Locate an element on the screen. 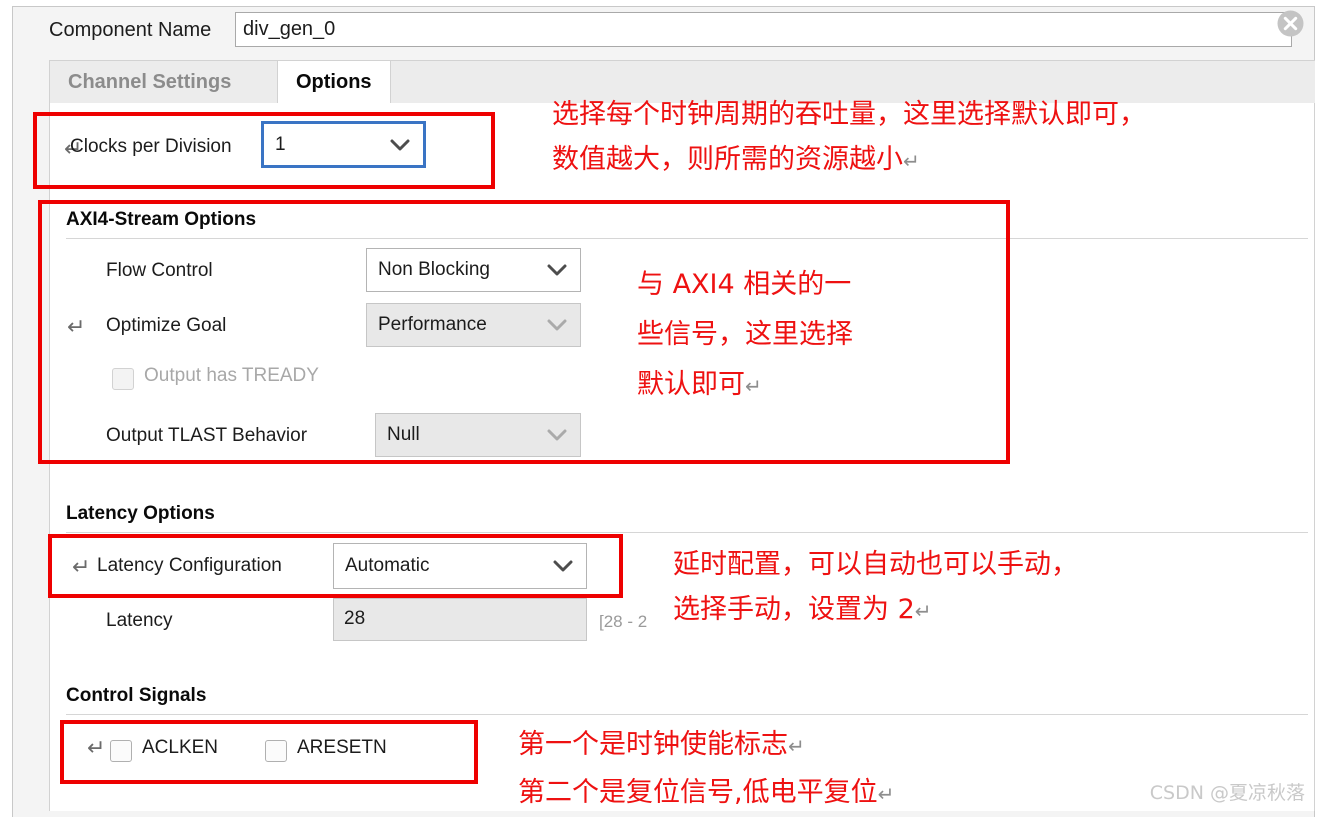  axi4-stream-section-title: AXI4-Stream Options is located at coordinates (161, 219).